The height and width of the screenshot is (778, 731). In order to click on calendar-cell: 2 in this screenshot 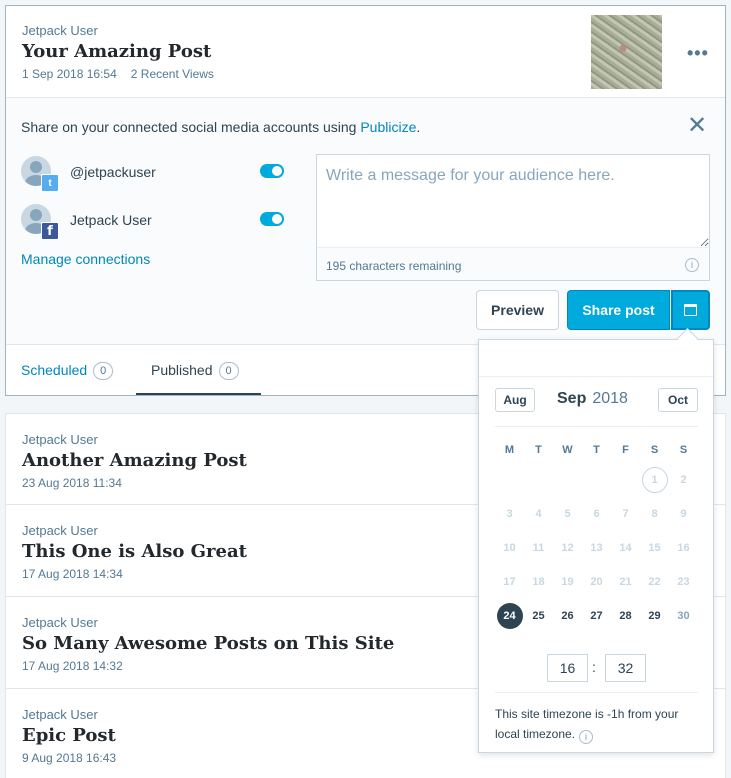, I will do `click(683, 480)`.